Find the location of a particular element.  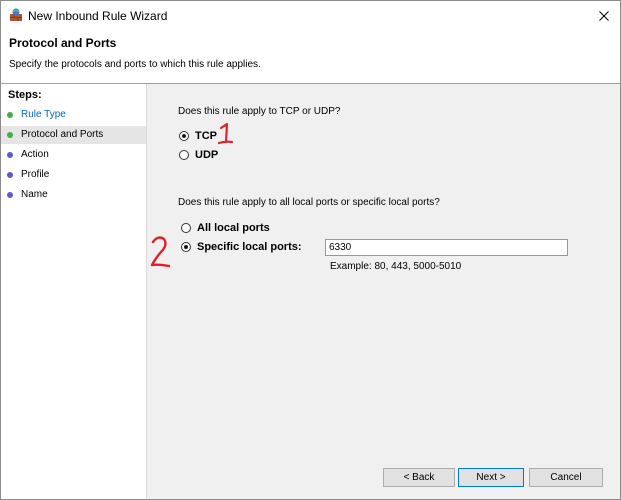

close-icon is located at coordinates (604, 16).